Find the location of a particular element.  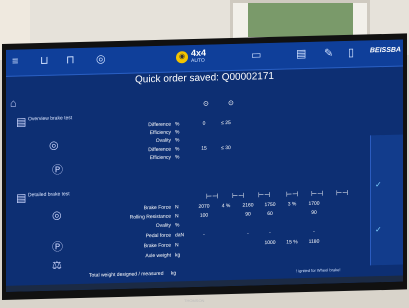

overview-cell-v2: ≤ 25 is located at coordinates (226, 123).